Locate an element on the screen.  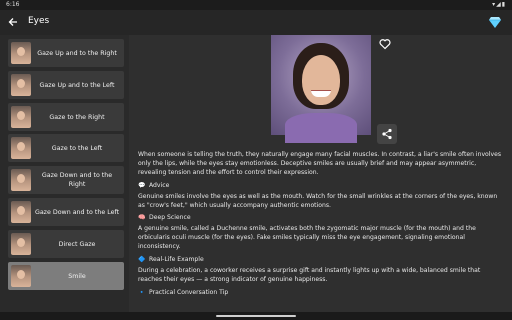
sidebar-item-label: Gaze Up and to the Right is located at coordinates (77, 53).